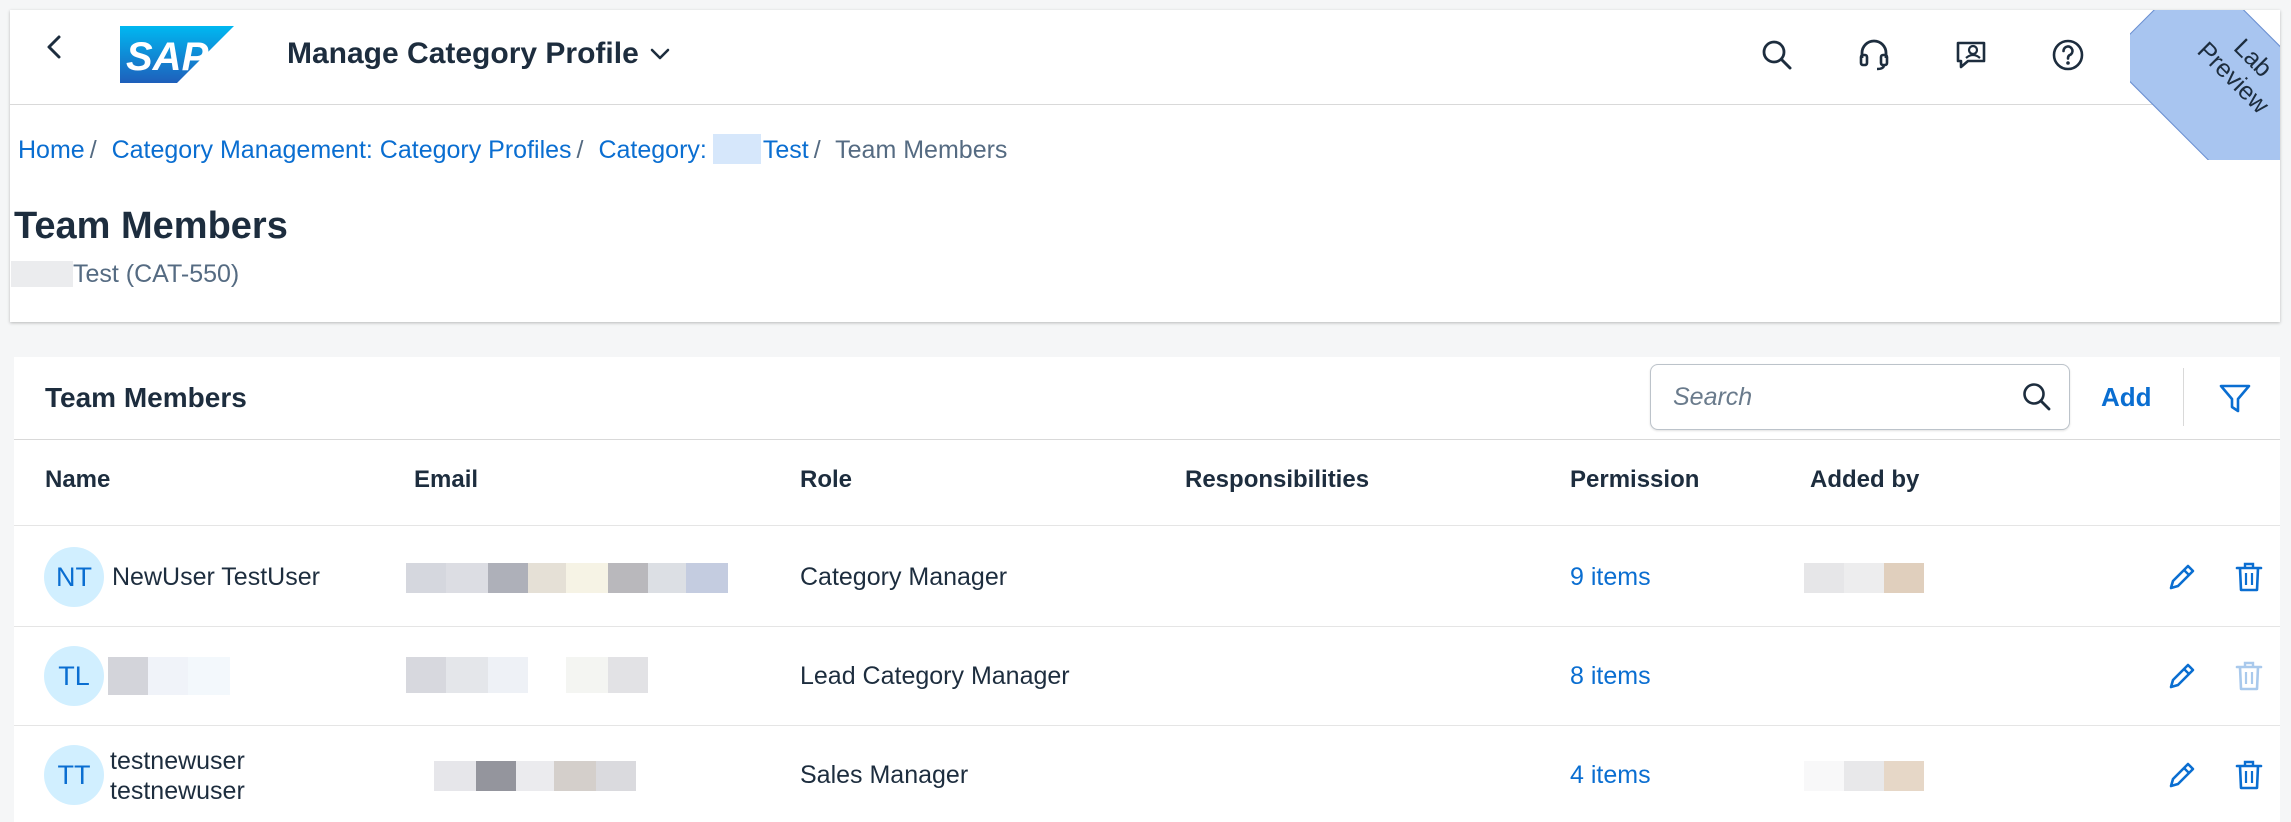 The height and width of the screenshot is (822, 2291). I want to click on permission-link: 9 items, so click(1610, 577).